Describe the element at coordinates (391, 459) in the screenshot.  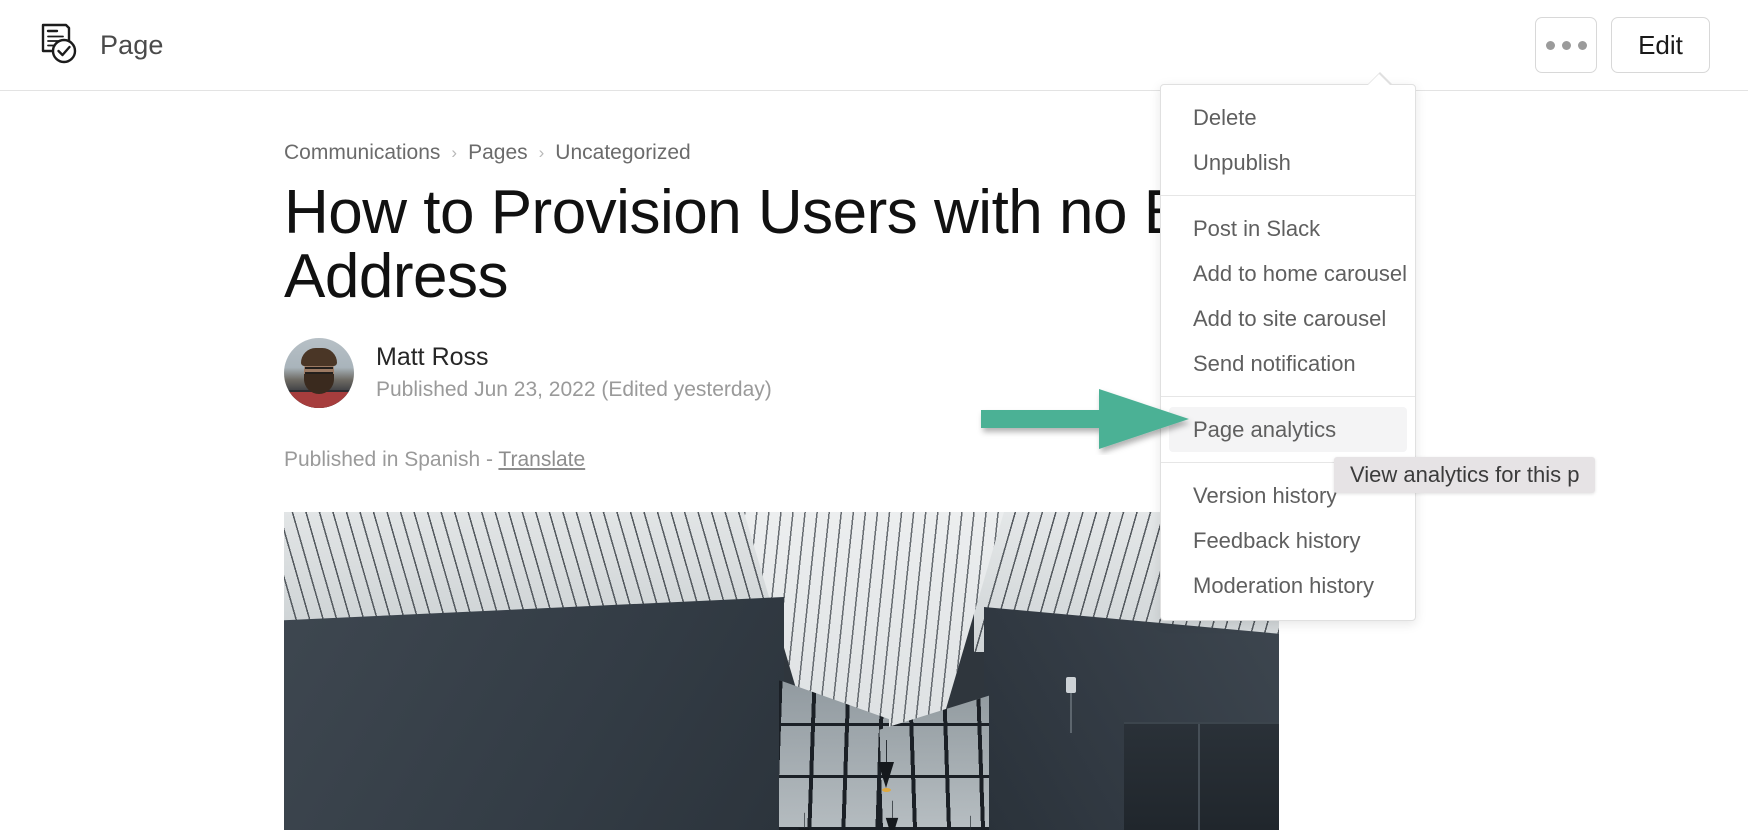
I see `language-note-text: Published in Spanish -` at that location.